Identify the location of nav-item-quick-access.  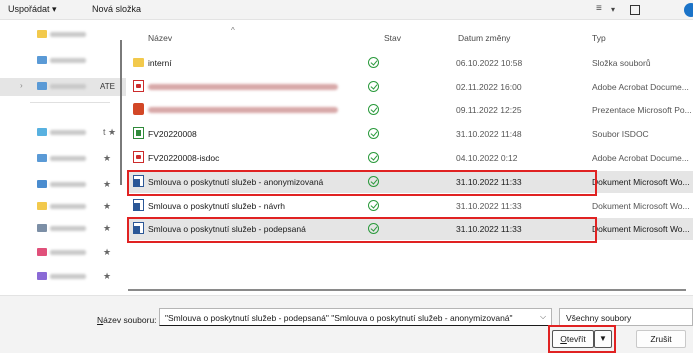
(63, 35).